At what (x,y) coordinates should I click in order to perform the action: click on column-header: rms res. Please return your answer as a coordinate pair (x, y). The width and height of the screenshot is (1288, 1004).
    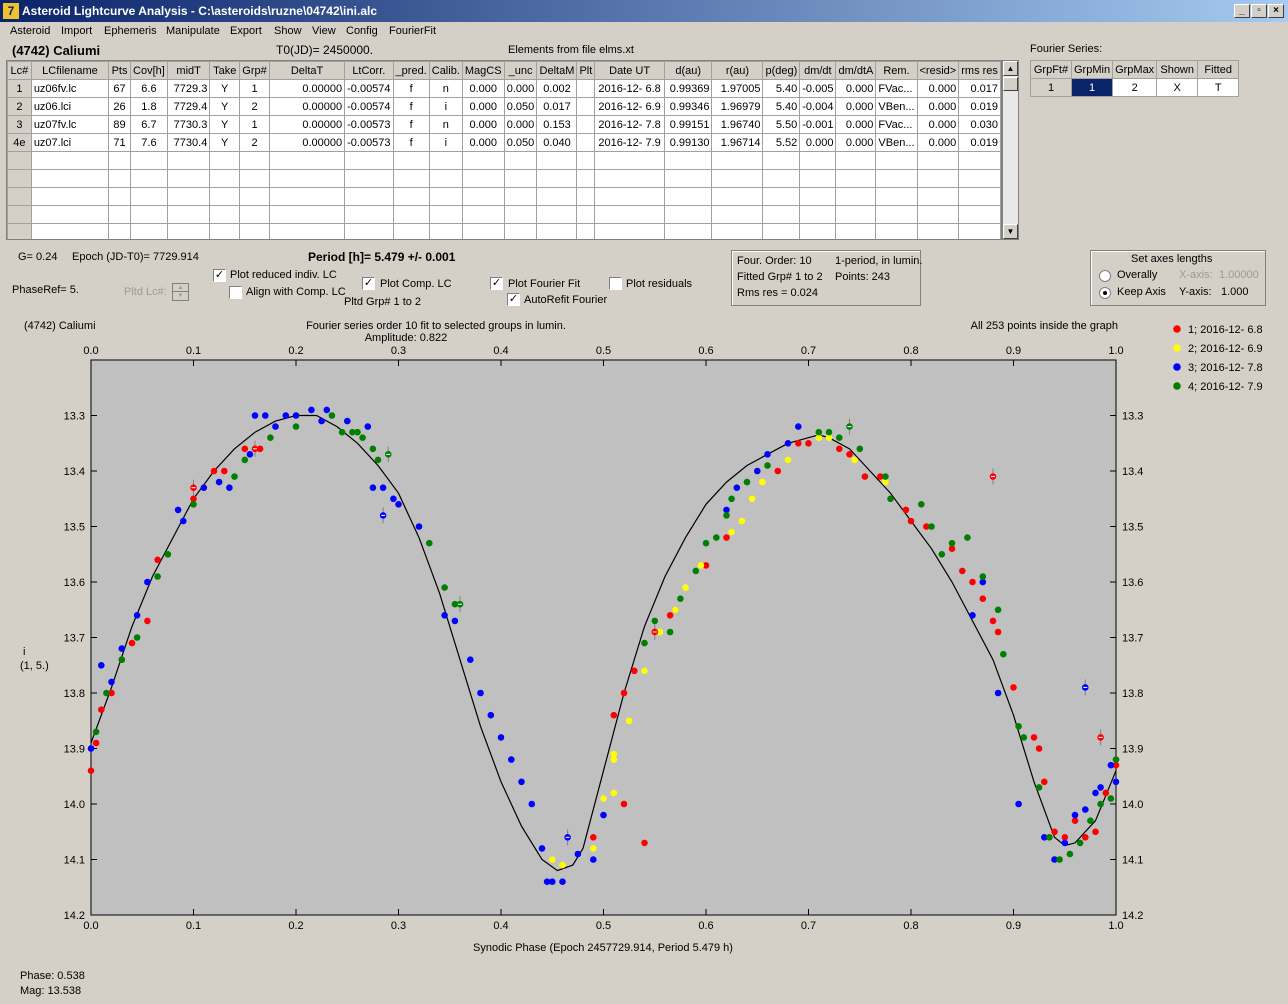
    Looking at the image, I should click on (979, 70).